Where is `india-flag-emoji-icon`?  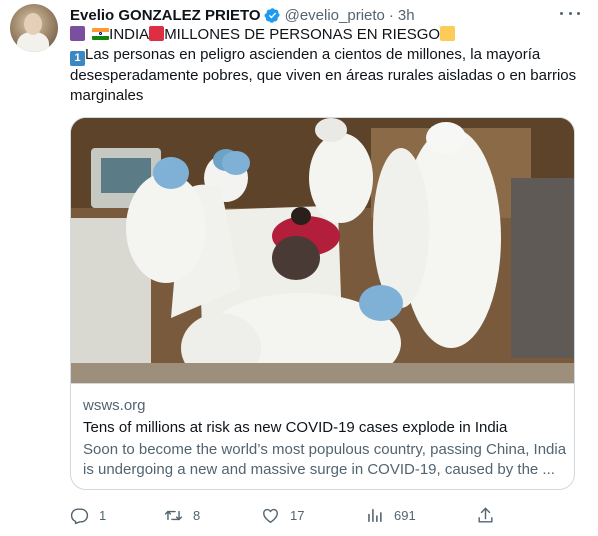
india-flag-emoji-icon is located at coordinates (101, 34).